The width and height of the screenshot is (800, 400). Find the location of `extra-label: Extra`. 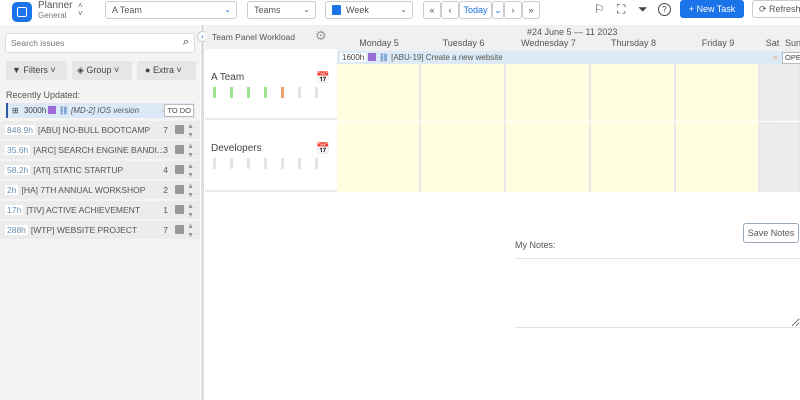

extra-label: Extra is located at coordinates (163, 70).